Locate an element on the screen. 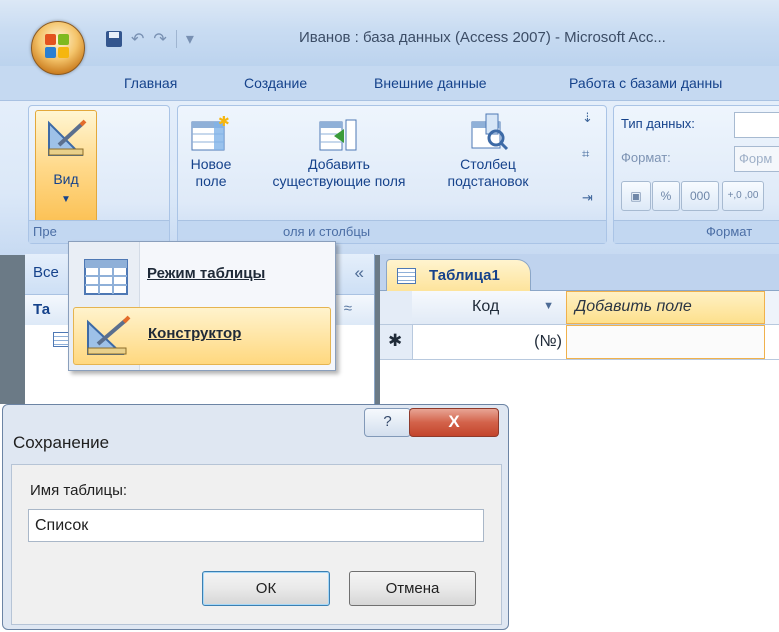 Image resolution: width=779 pixels, height=632 pixels. lookup-column-line2: подстановок is located at coordinates (488, 181).